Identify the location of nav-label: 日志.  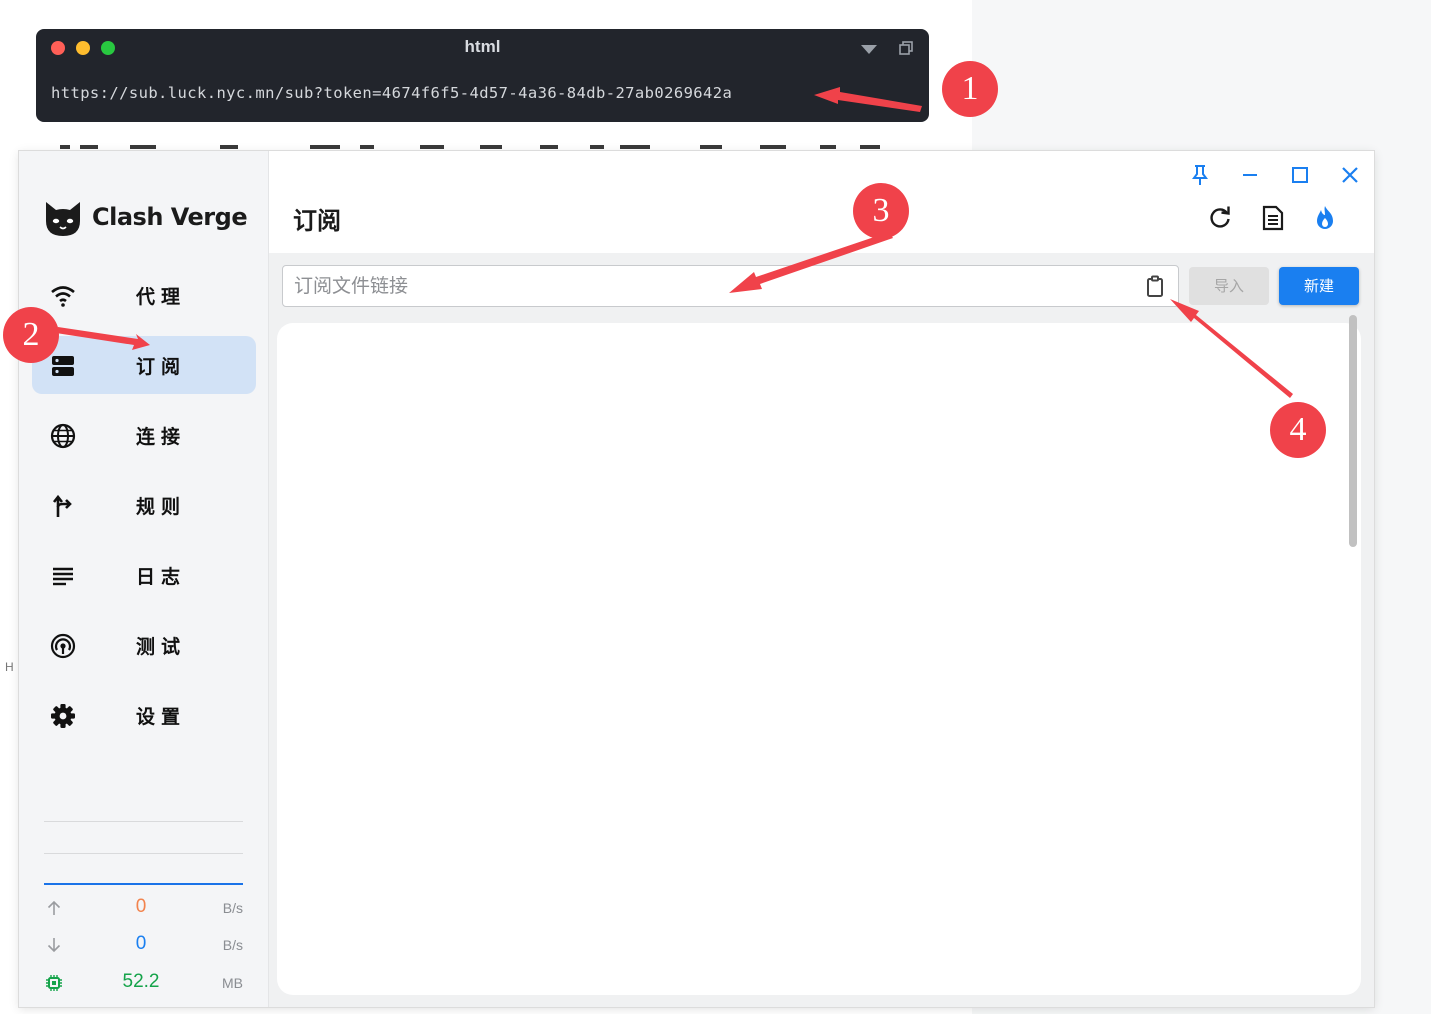
(161, 577).